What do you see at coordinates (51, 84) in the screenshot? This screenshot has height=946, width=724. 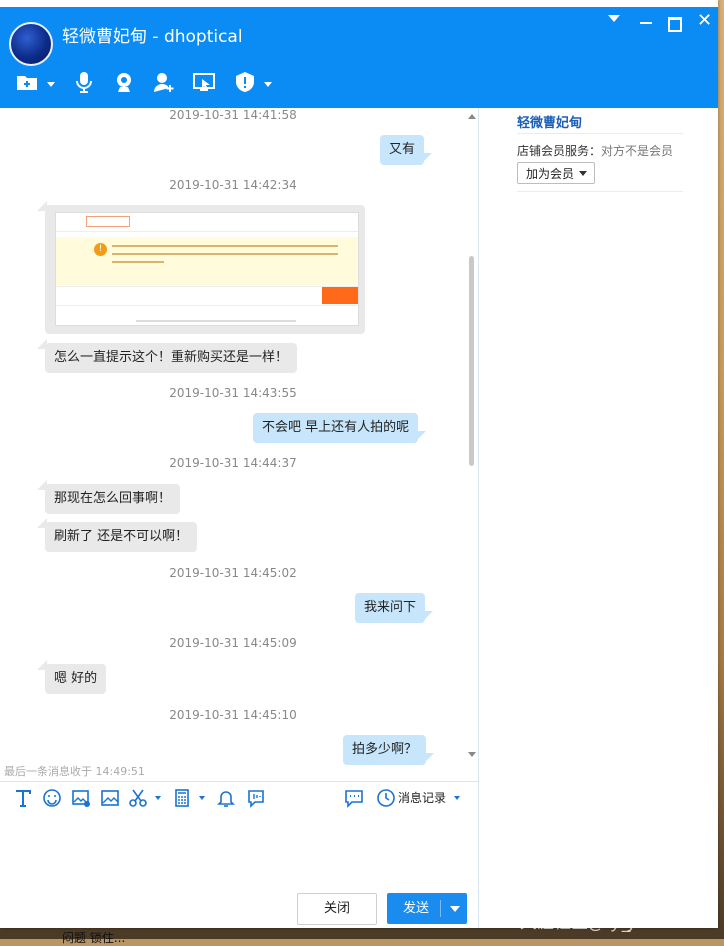 I see `file-transfer-dropdown-icon` at bounding box center [51, 84].